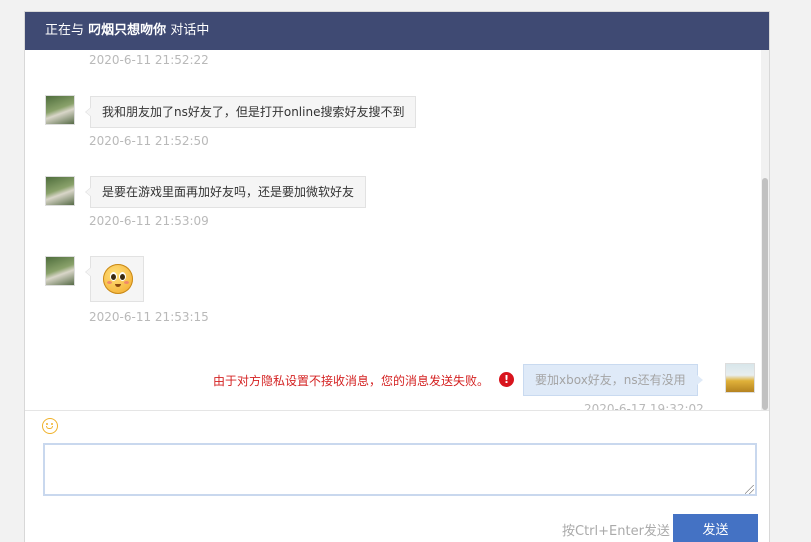 Image resolution: width=811 pixels, height=542 pixels. Describe the element at coordinates (397, 410) in the screenshot. I see `composer-divider` at that location.